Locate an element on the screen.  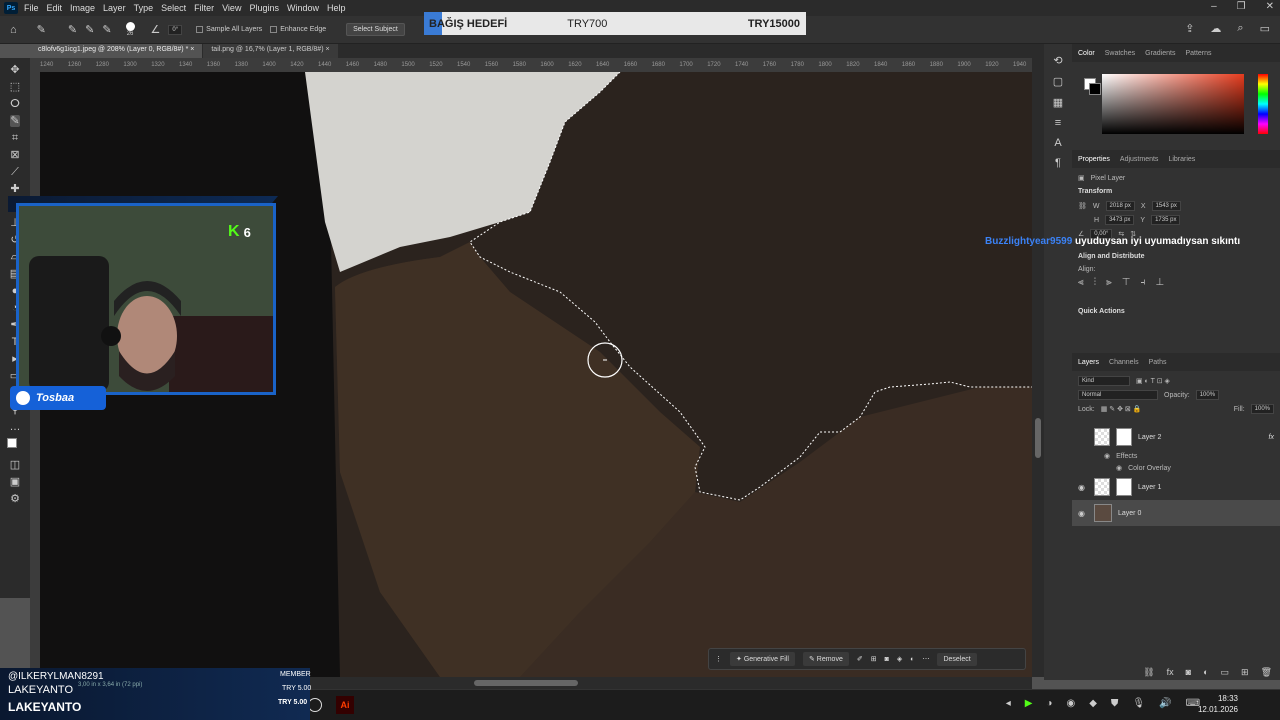
opacity-field: 100% is located at coordinates (1207, 395).